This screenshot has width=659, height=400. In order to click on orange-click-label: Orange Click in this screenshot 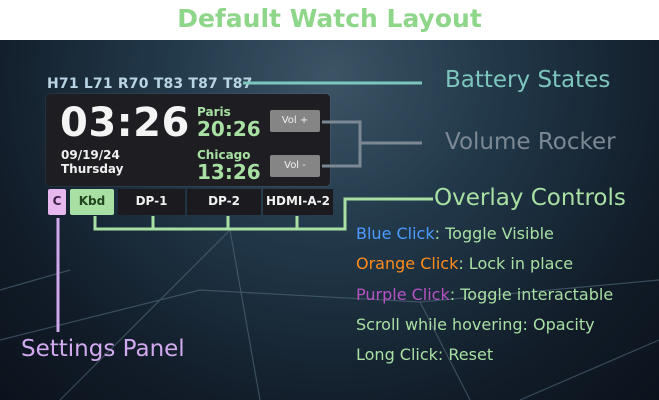, I will do `click(407, 263)`.